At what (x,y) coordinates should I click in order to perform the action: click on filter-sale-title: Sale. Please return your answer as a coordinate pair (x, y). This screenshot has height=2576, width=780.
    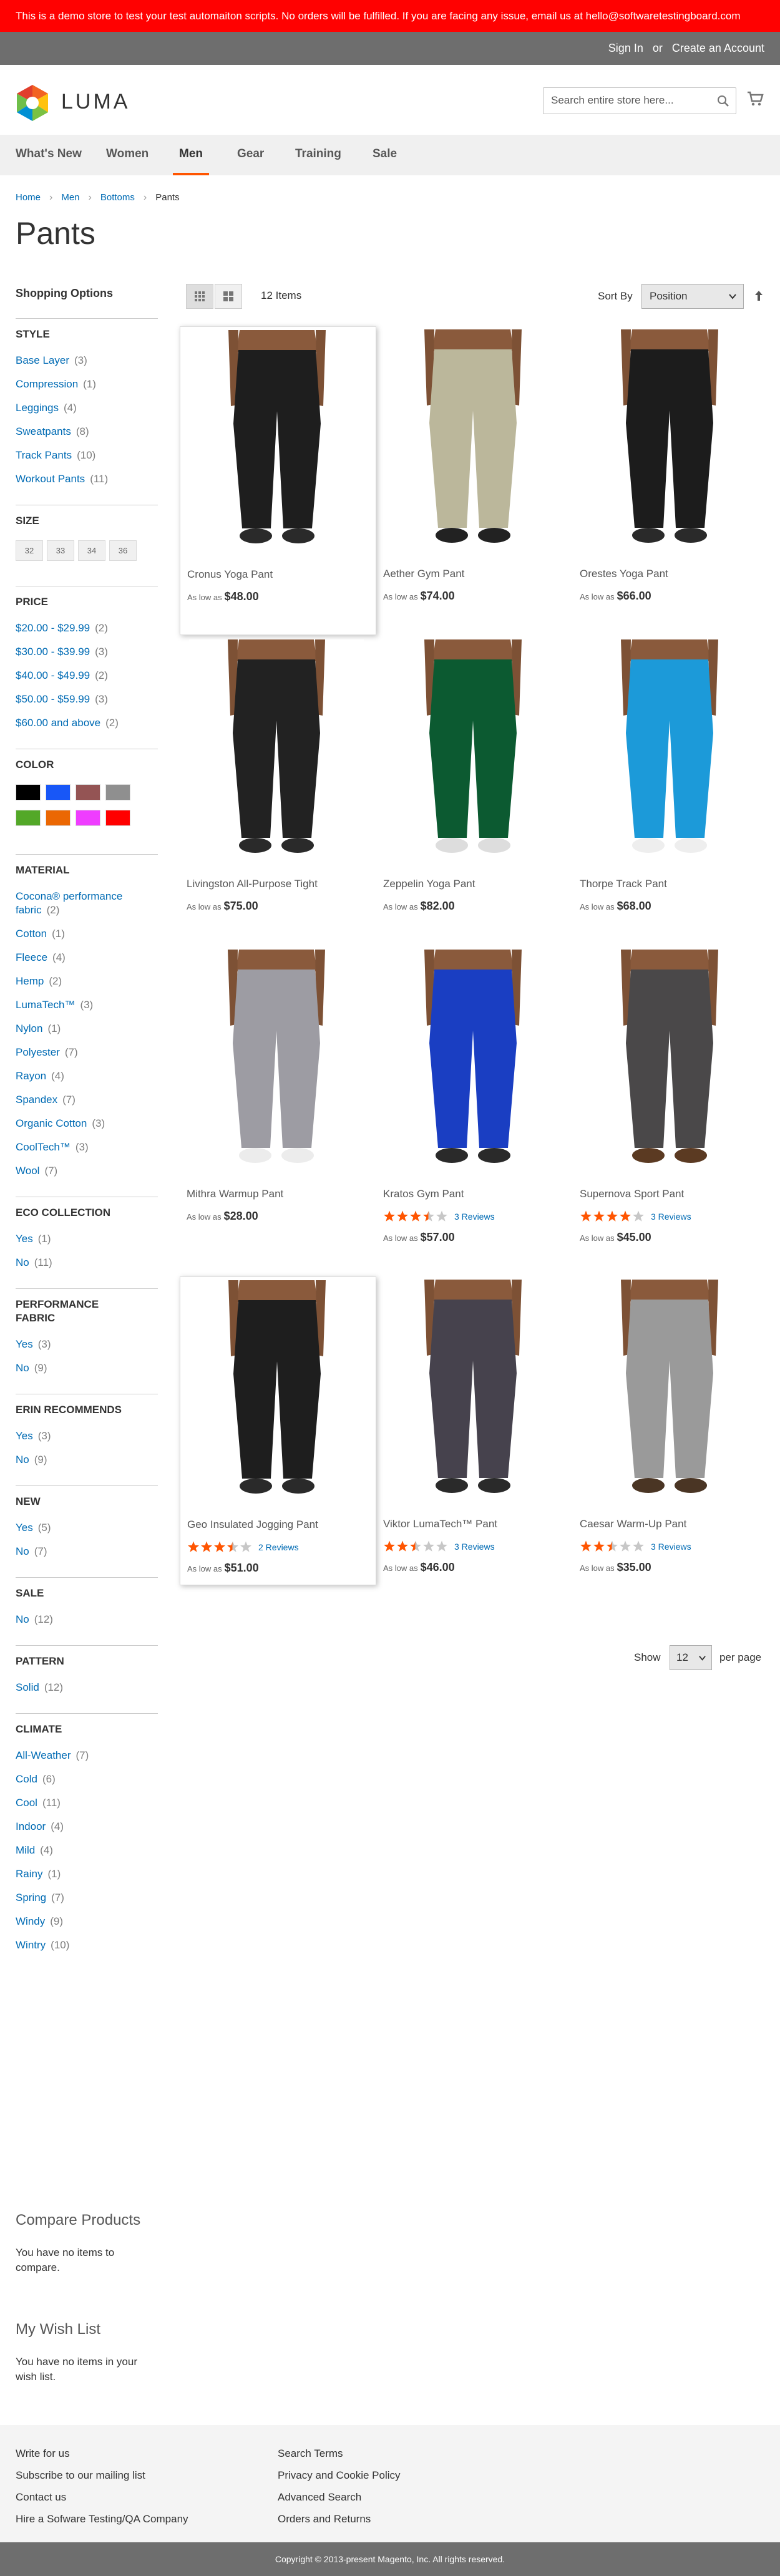
    Looking at the image, I should click on (87, 1594).